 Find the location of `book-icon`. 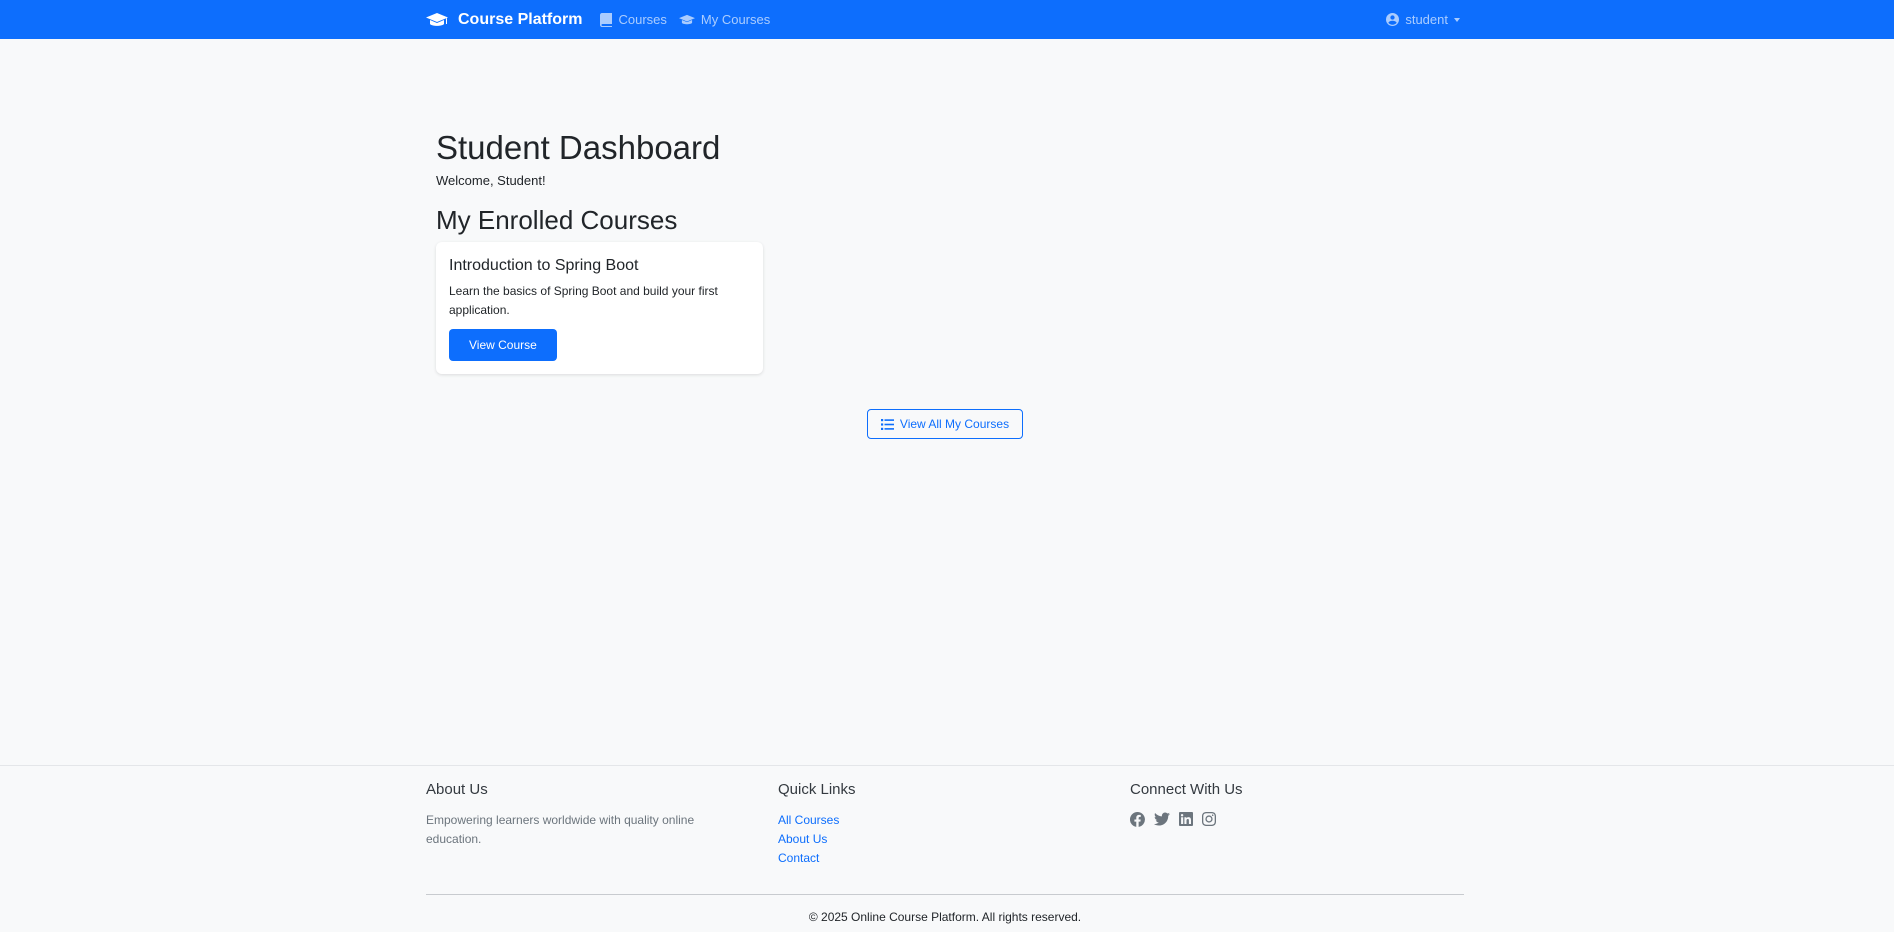

book-icon is located at coordinates (606, 19).